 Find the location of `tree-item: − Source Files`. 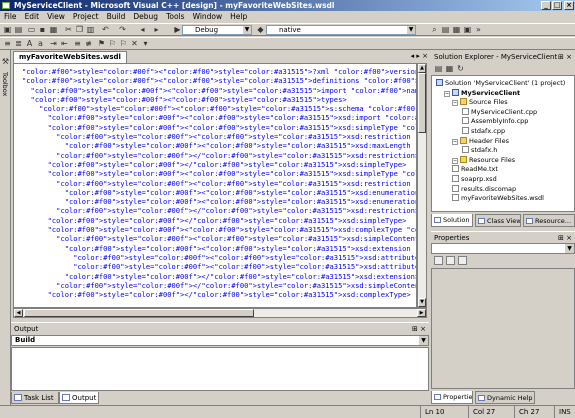

tree-item: − Source Files is located at coordinates (480, 102).